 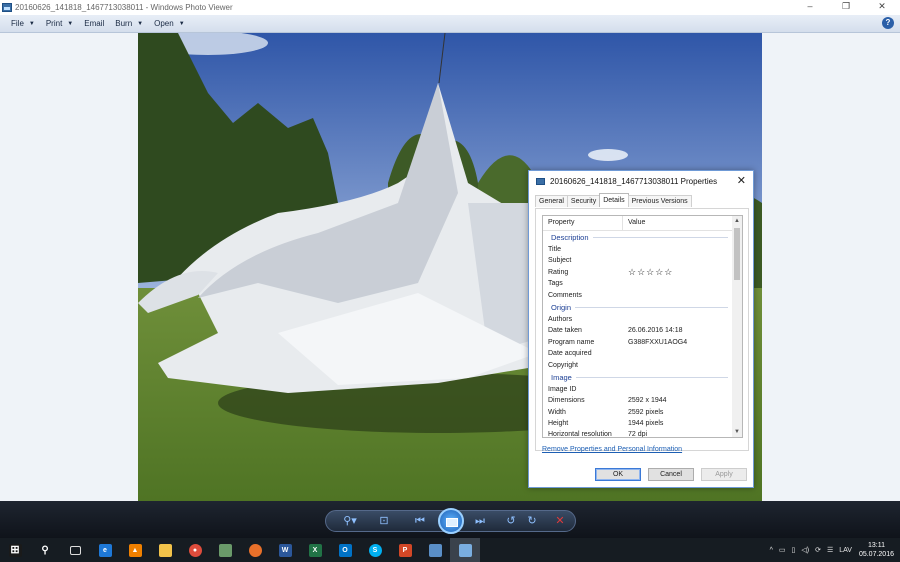 What do you see at coordinates (285, 550) in the screenshot?
I see `taskbar-word: W` at bounding box center [285, 550].